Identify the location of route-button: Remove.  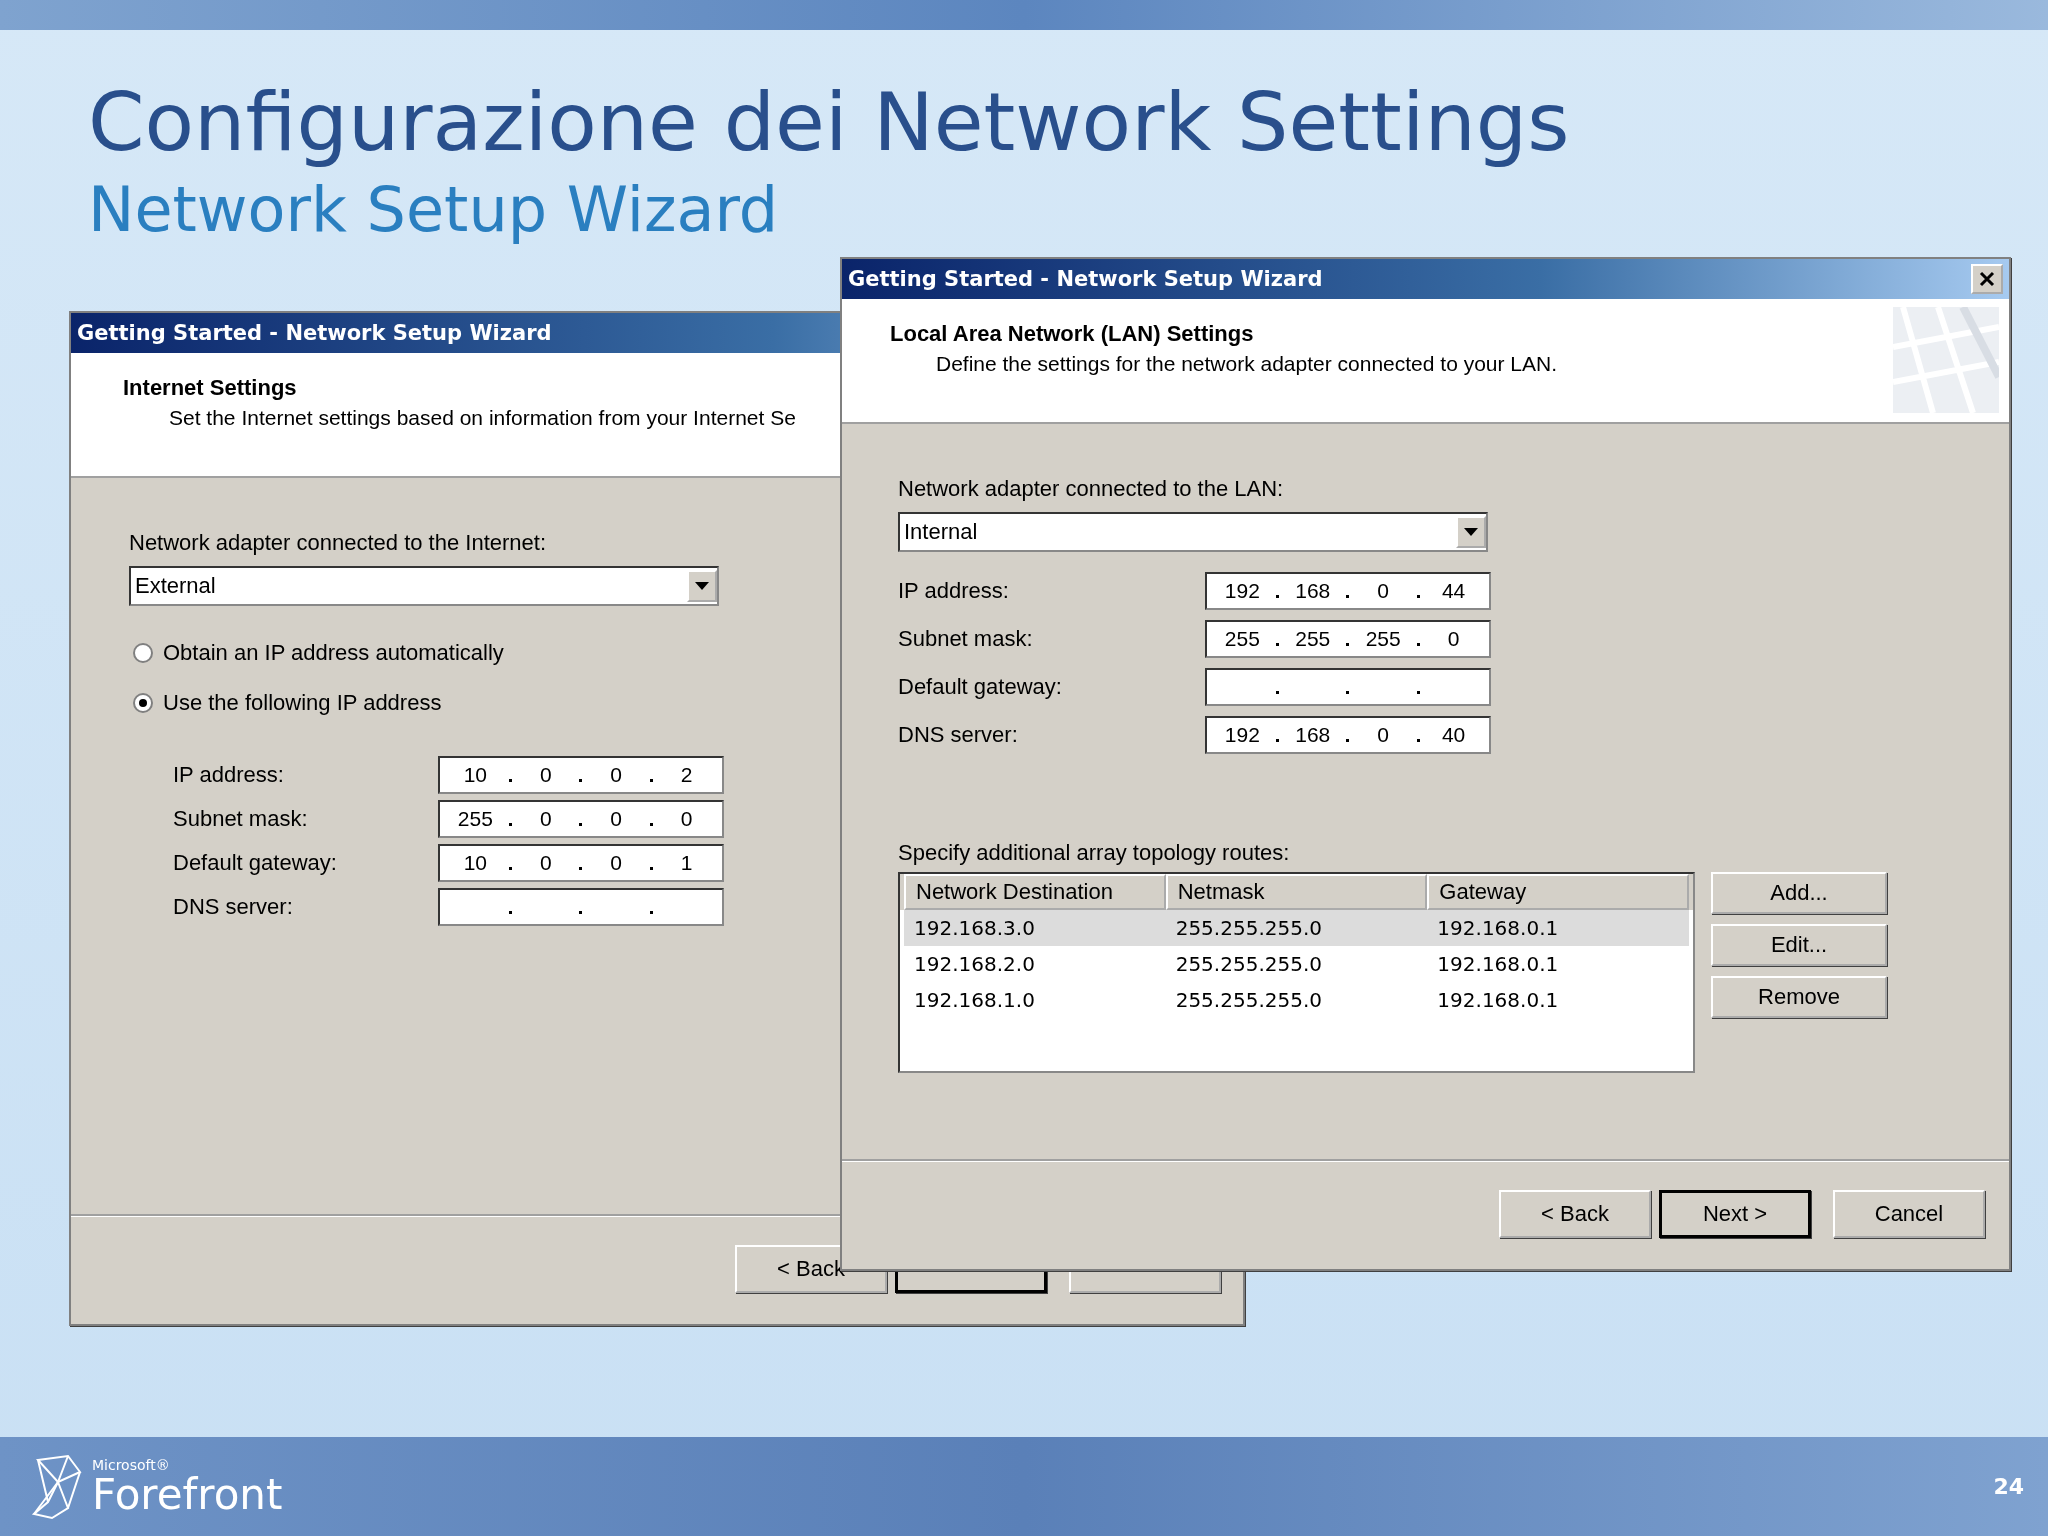
(1799, 997).